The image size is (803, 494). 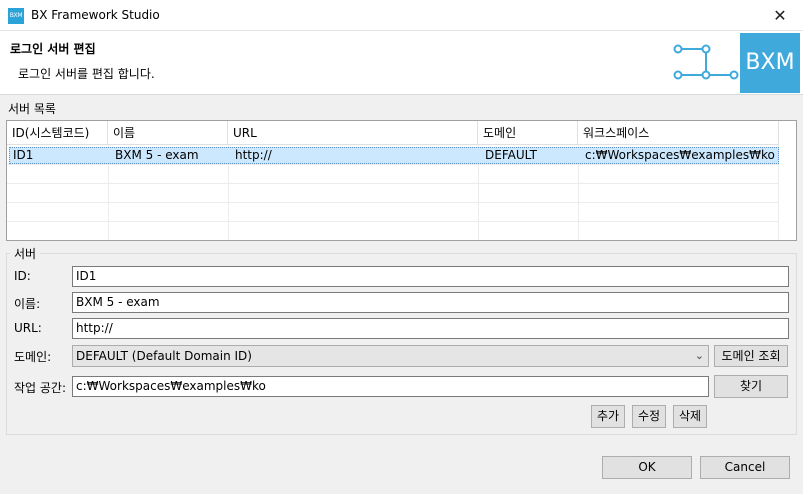 I want to click on domain-select-value: DEFAULT (Default Domain ID), so click(x=164, y=356).